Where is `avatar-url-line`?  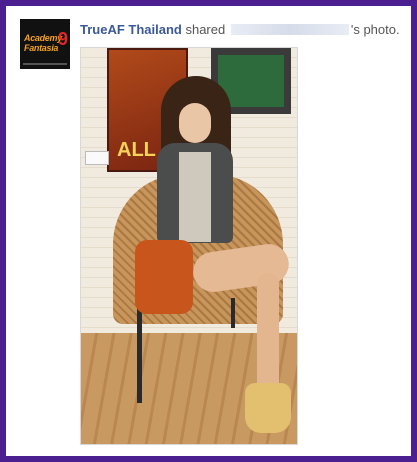 avatar-url-line is located at coordinates (45, 64).